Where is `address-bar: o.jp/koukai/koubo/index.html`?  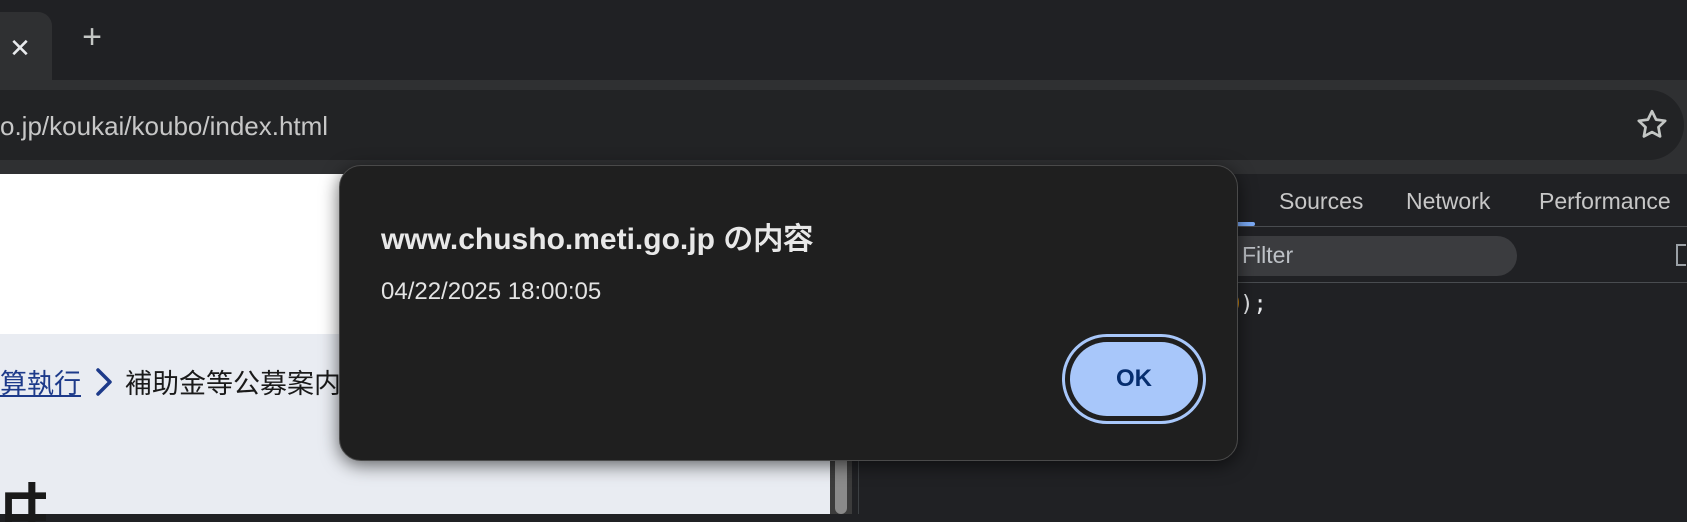 address-bar: o.jp/koukai/koubo/index.html is located at coordinates (842, 125).